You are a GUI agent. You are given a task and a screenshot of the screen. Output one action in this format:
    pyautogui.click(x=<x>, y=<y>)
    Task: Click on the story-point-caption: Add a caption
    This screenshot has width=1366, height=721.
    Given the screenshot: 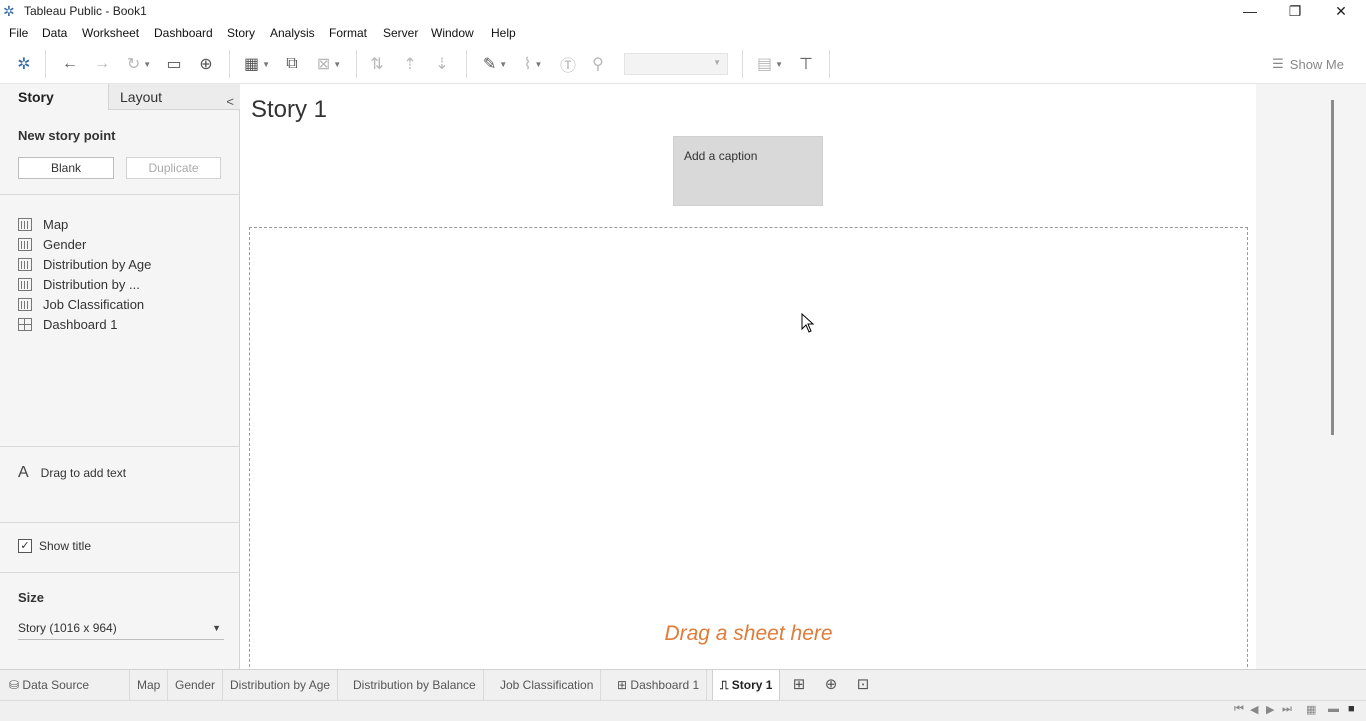 What is the action you would take?
    pyautogui.click(x=748, y=171)
    